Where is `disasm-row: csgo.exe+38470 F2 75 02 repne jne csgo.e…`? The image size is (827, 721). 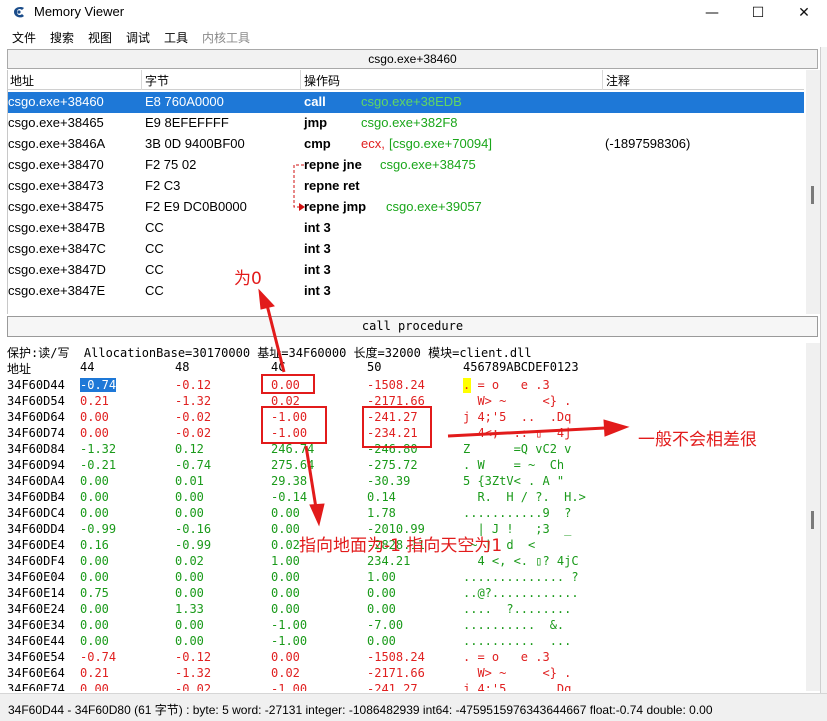 disasm-row: csgo.exe+38470 F2 75 02 repne jne csgo.e… is located at coordinates (406, 165).